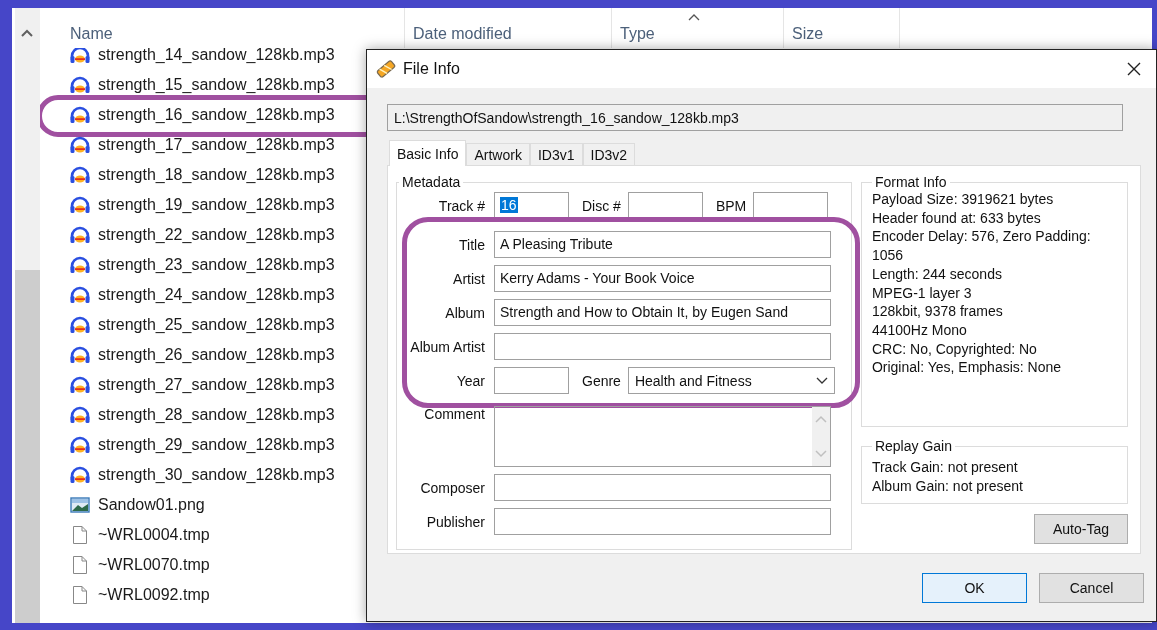 Image resolution: width=1157 pixels, height=630 pixels. What do you see at coordinates (468, 278) in the screenshot?
I see `field-label: Artist` at bounding box center [468, 278].